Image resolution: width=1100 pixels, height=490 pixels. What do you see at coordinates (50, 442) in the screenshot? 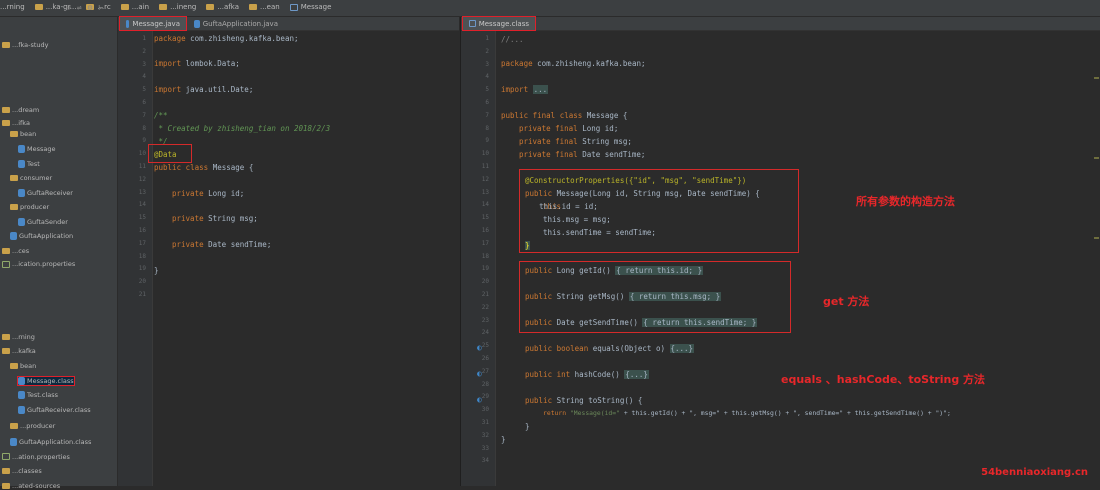
I see `tree-item: GuftaApplication.class` at bounding box center [50, 442].